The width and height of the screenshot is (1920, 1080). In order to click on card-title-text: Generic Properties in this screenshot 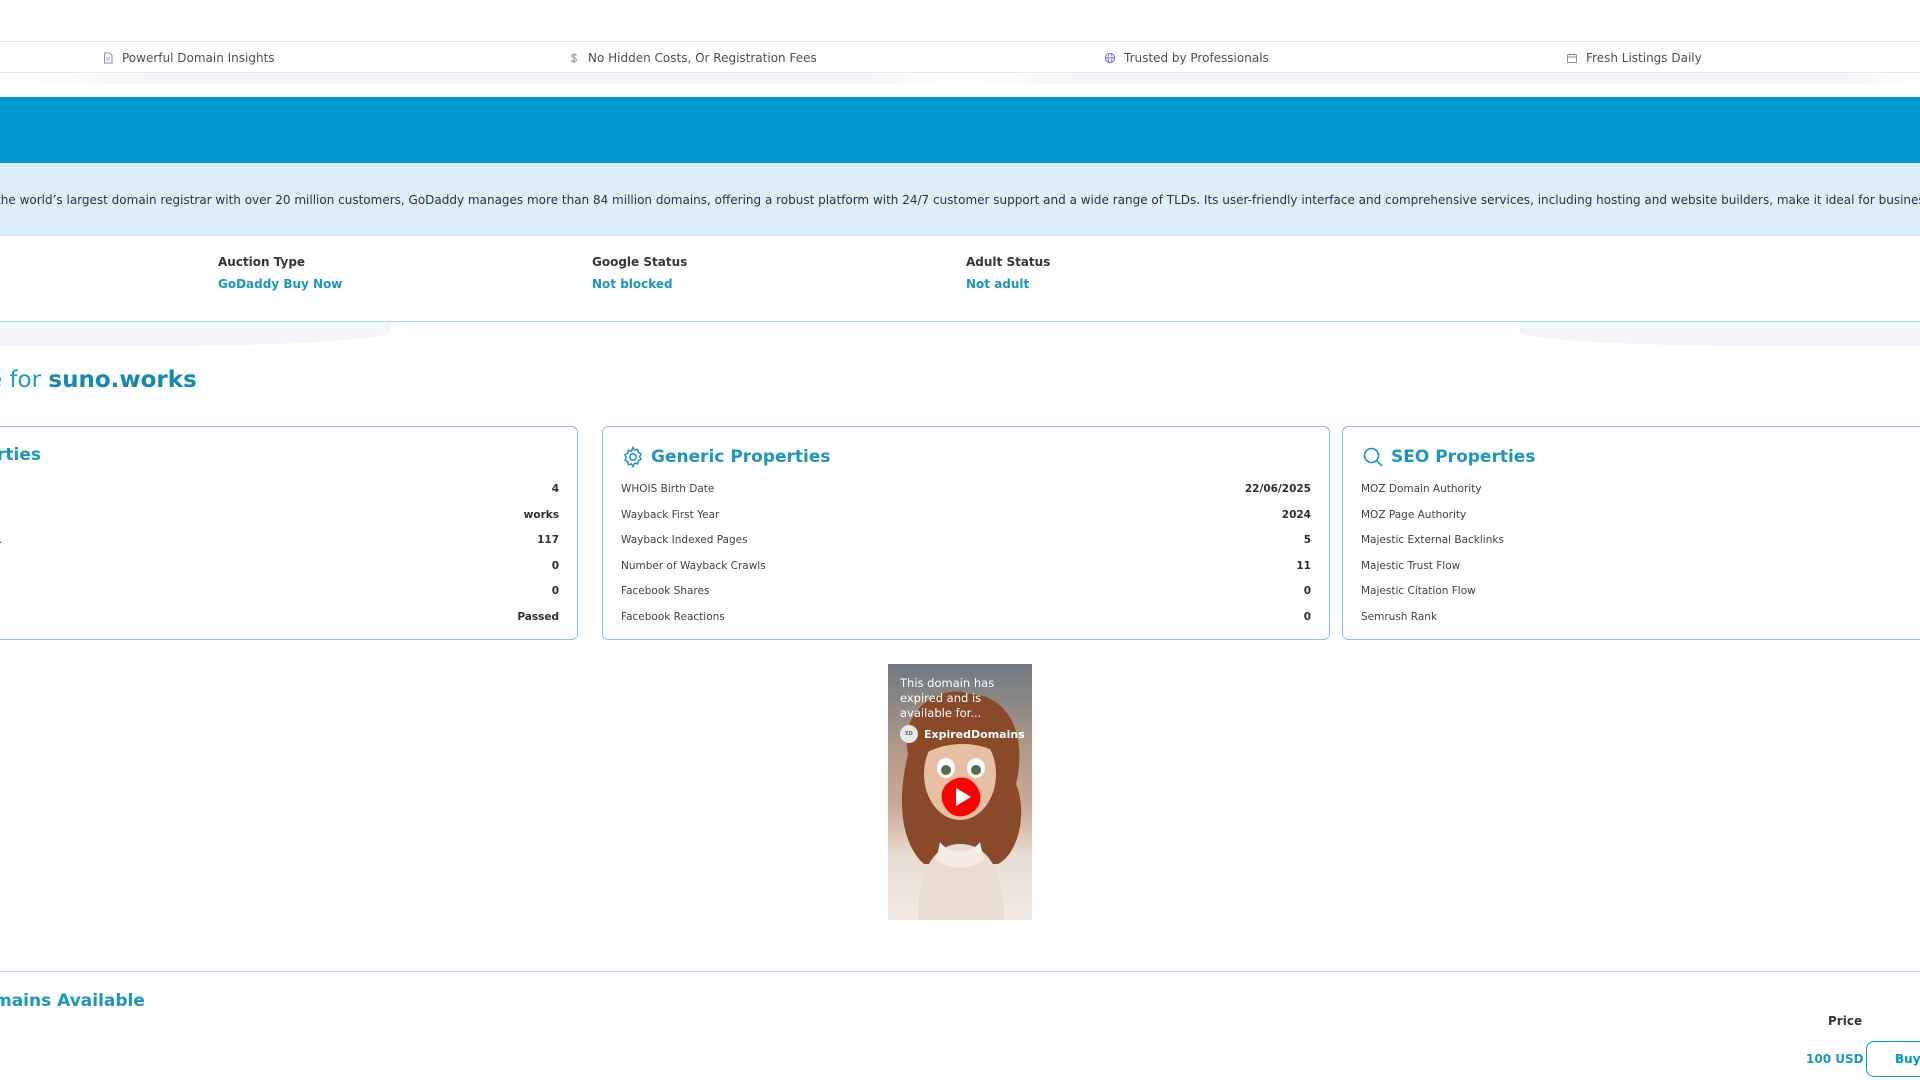, I will do `click(741, 457)`.